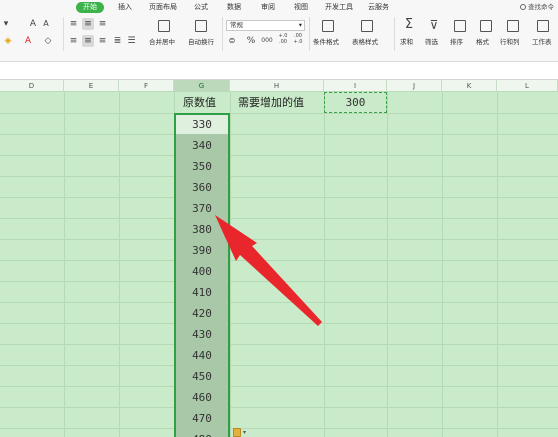  I want to click on tab-insert: 插入, so click(125, 7).